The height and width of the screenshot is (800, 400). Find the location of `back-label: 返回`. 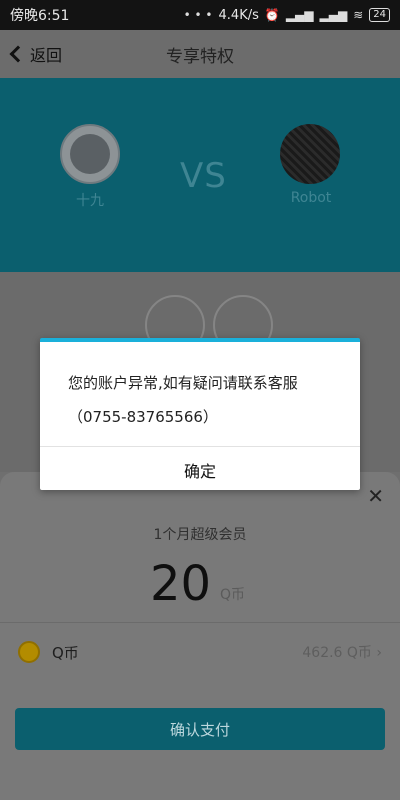

back-label: 返回 is located at coordinates (46, 55).